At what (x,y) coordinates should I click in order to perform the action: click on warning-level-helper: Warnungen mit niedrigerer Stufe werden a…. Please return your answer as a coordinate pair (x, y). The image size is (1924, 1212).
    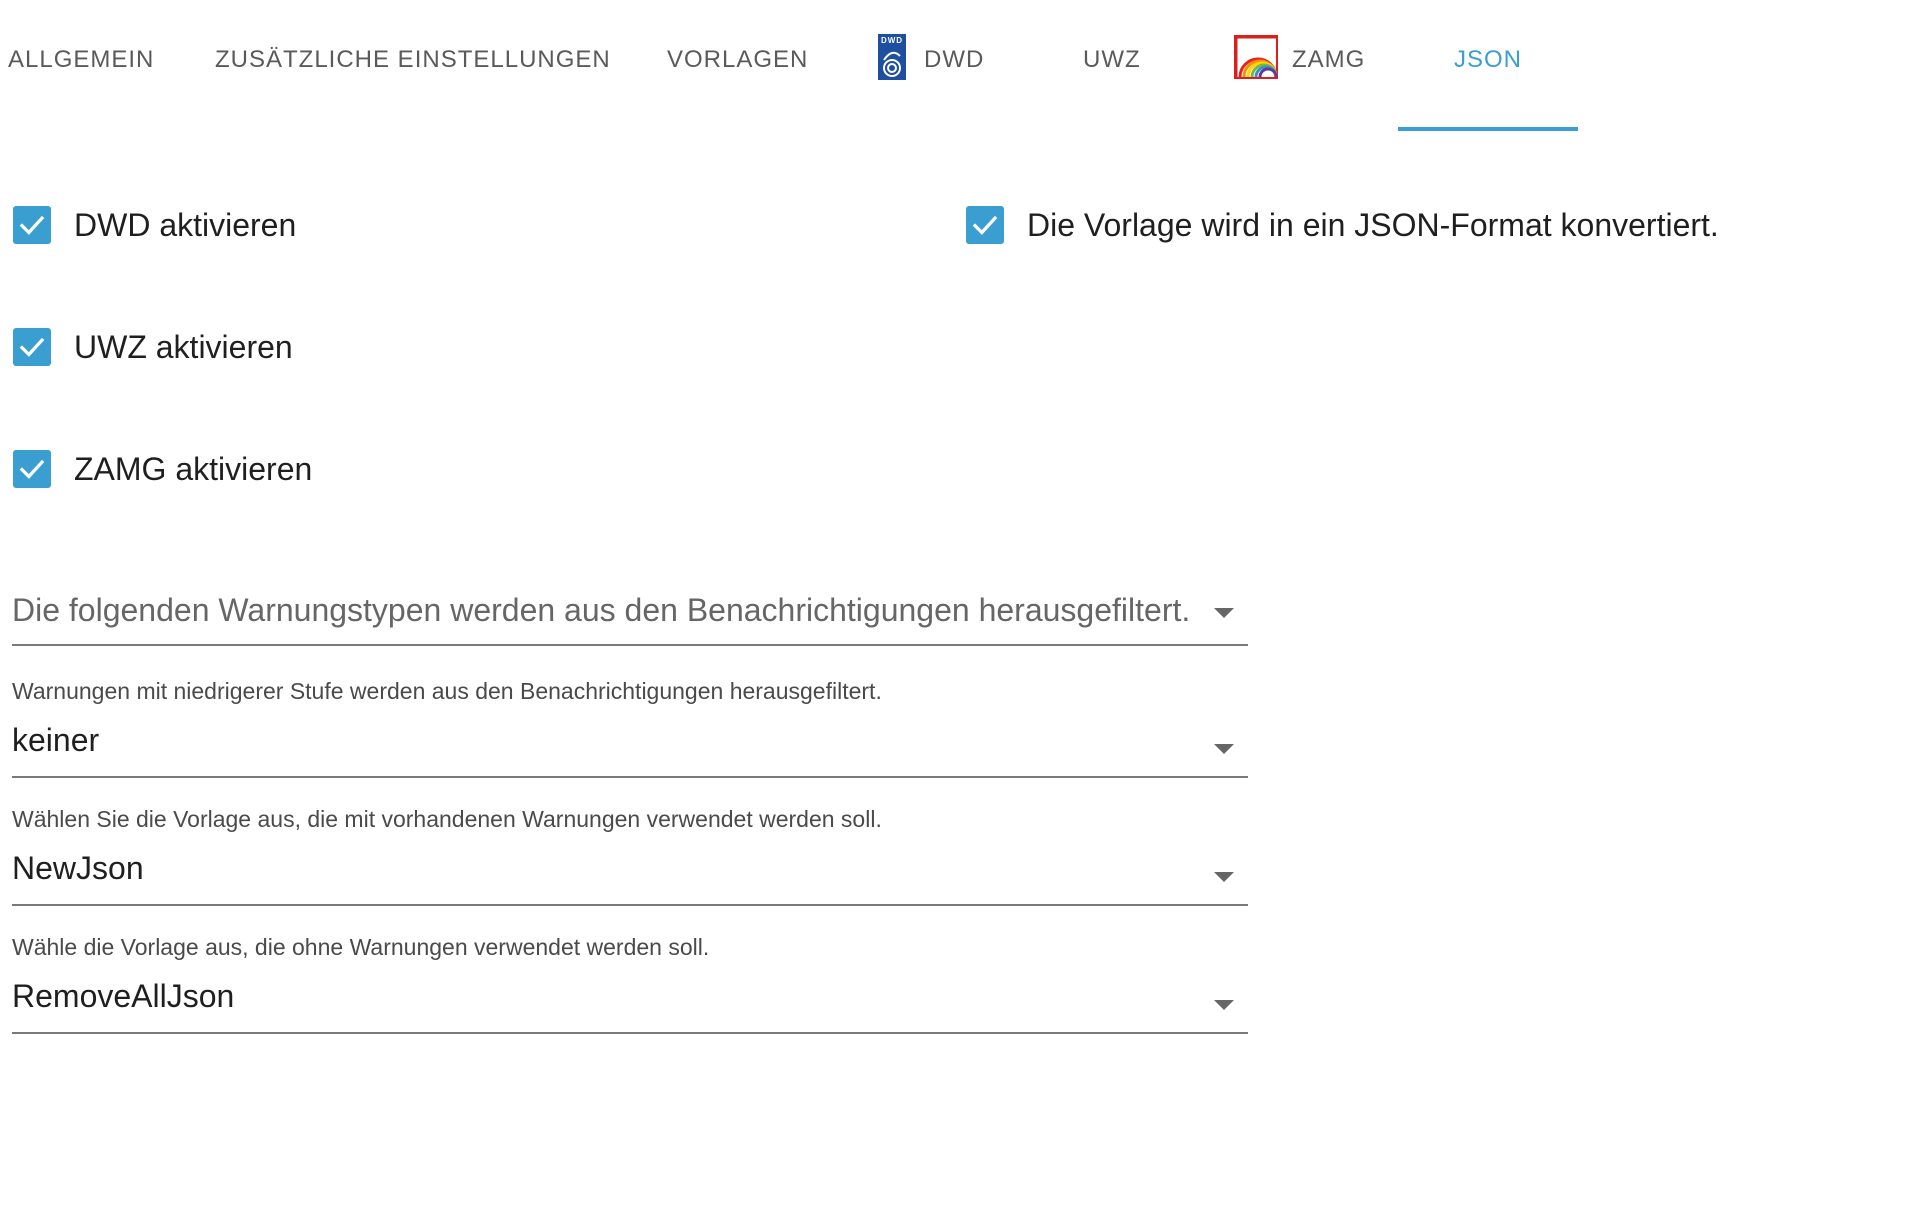
    Looking at the image, I should click on (447, 691).